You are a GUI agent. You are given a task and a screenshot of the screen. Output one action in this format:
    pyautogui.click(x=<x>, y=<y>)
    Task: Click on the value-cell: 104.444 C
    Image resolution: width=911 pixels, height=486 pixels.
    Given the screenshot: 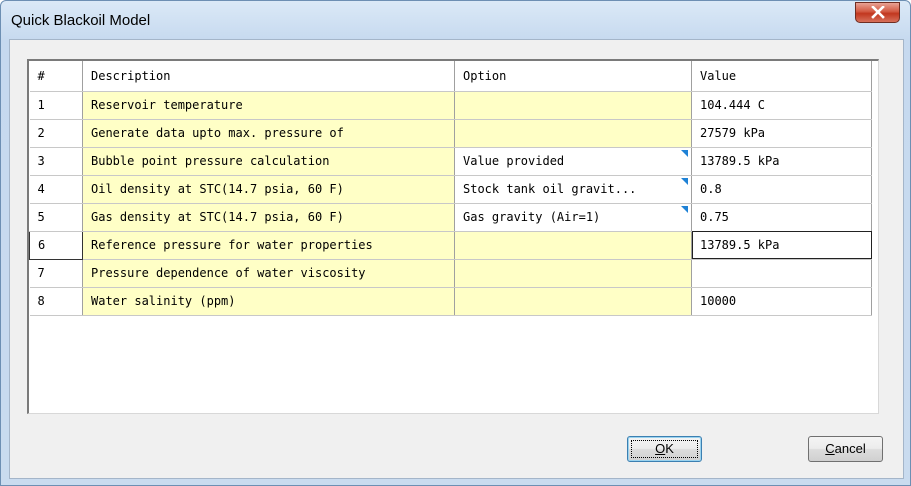 What is the action you would take?
    pyautogui.click(x=781, y=105)
    